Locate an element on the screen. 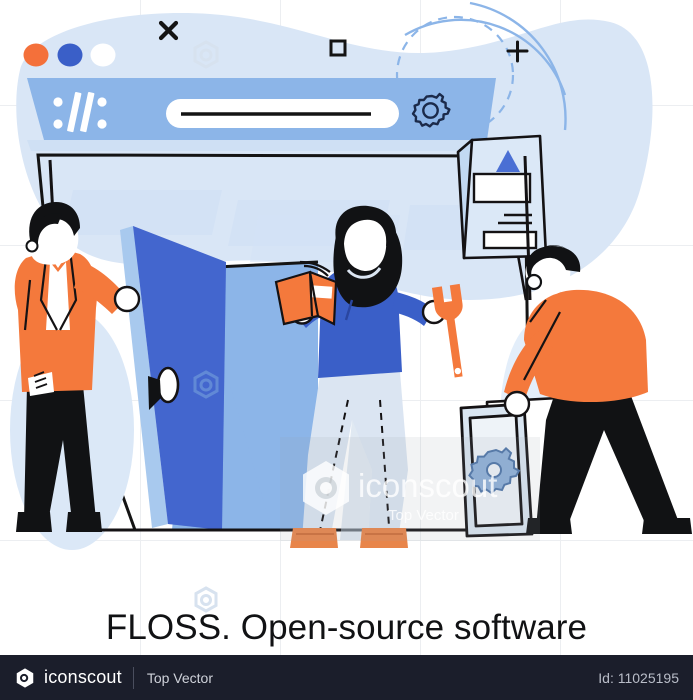  left-man-shoe-left is located at coordinates (34, 522).